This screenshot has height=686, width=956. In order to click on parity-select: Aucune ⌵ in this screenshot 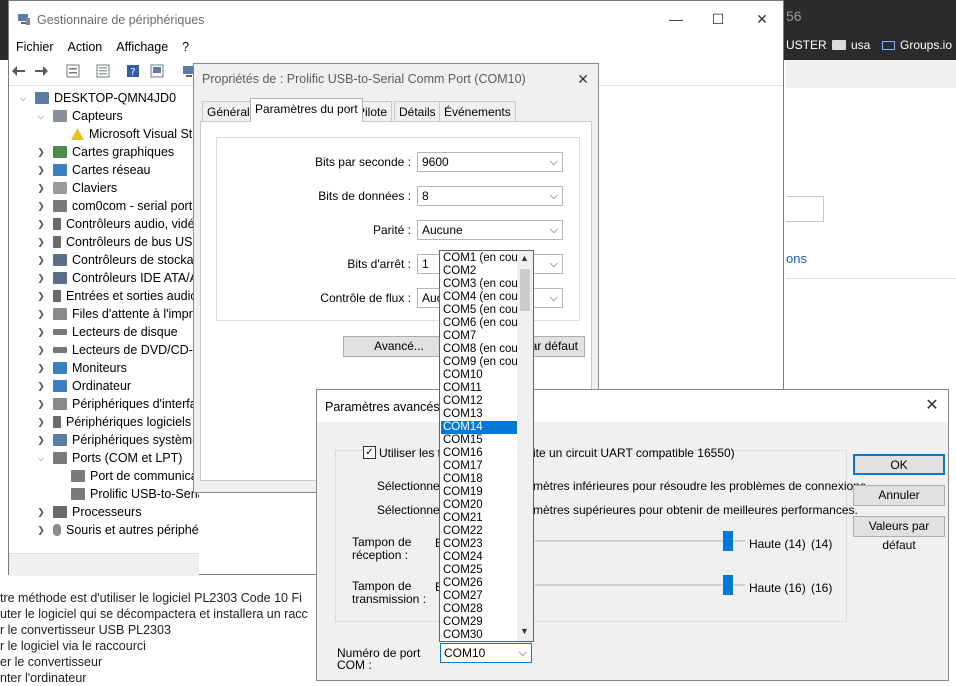, I will do `click(490, 230)`.